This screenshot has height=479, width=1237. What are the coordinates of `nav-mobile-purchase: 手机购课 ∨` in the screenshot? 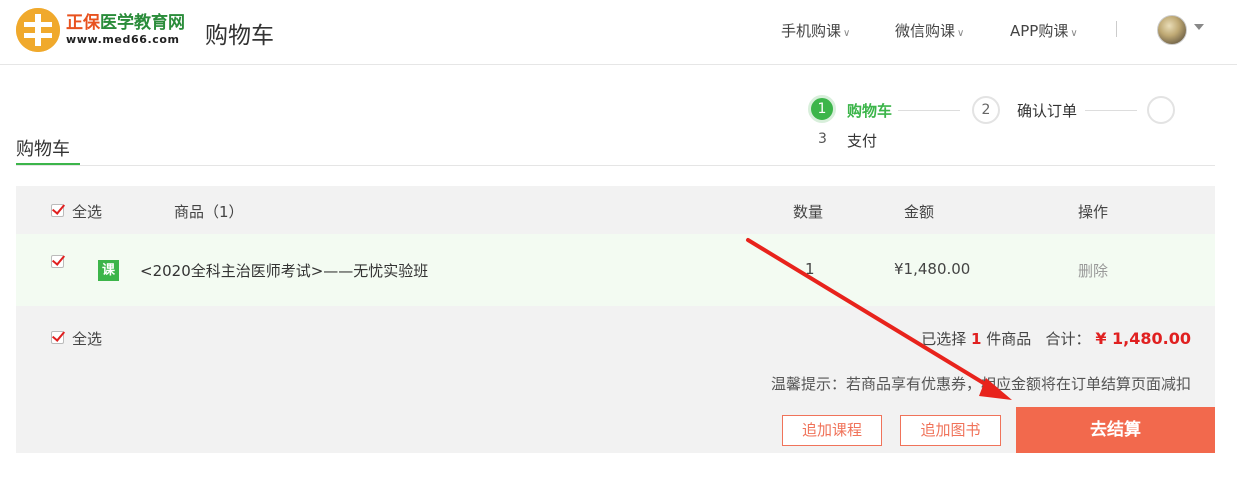 It's located at (815, 30).